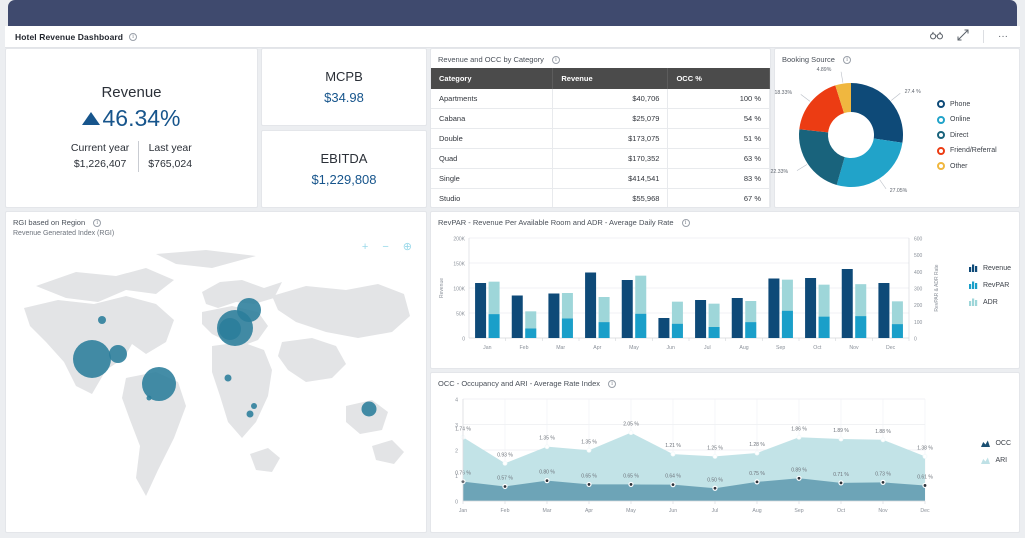  Describe the element at coordinates (798, 511) in the screenshot. I see `x-axis-label: Sep` at that location.